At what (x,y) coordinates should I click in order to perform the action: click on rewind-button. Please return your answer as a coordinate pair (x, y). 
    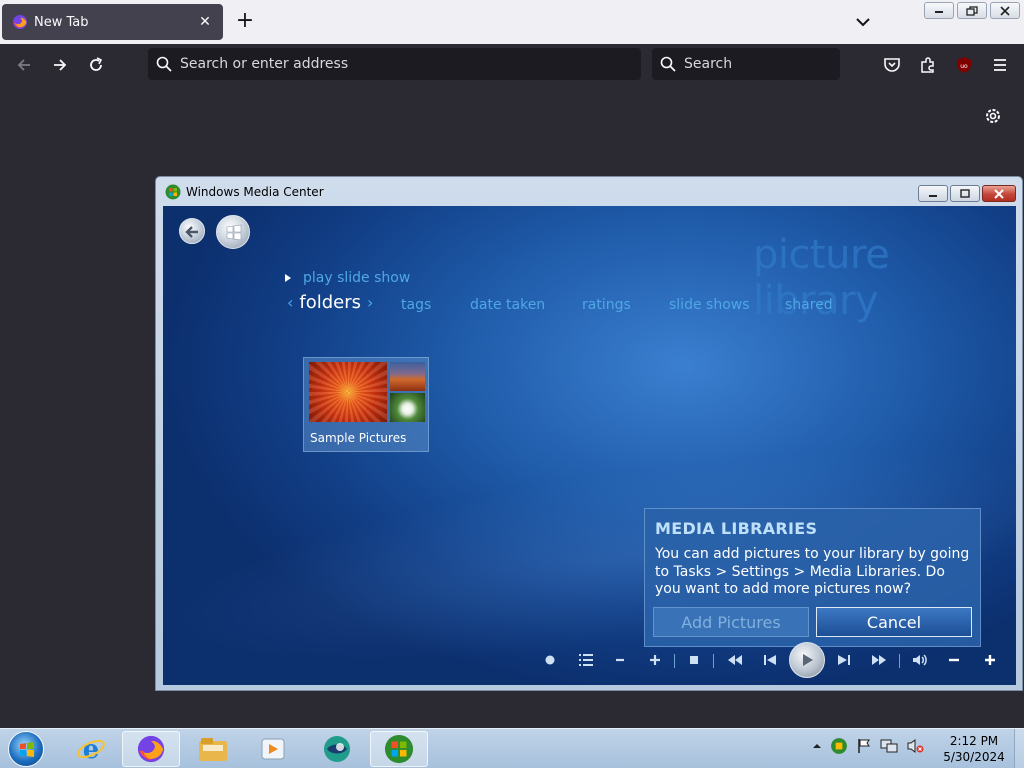
    Looking at the image, I should click on (735, 660).